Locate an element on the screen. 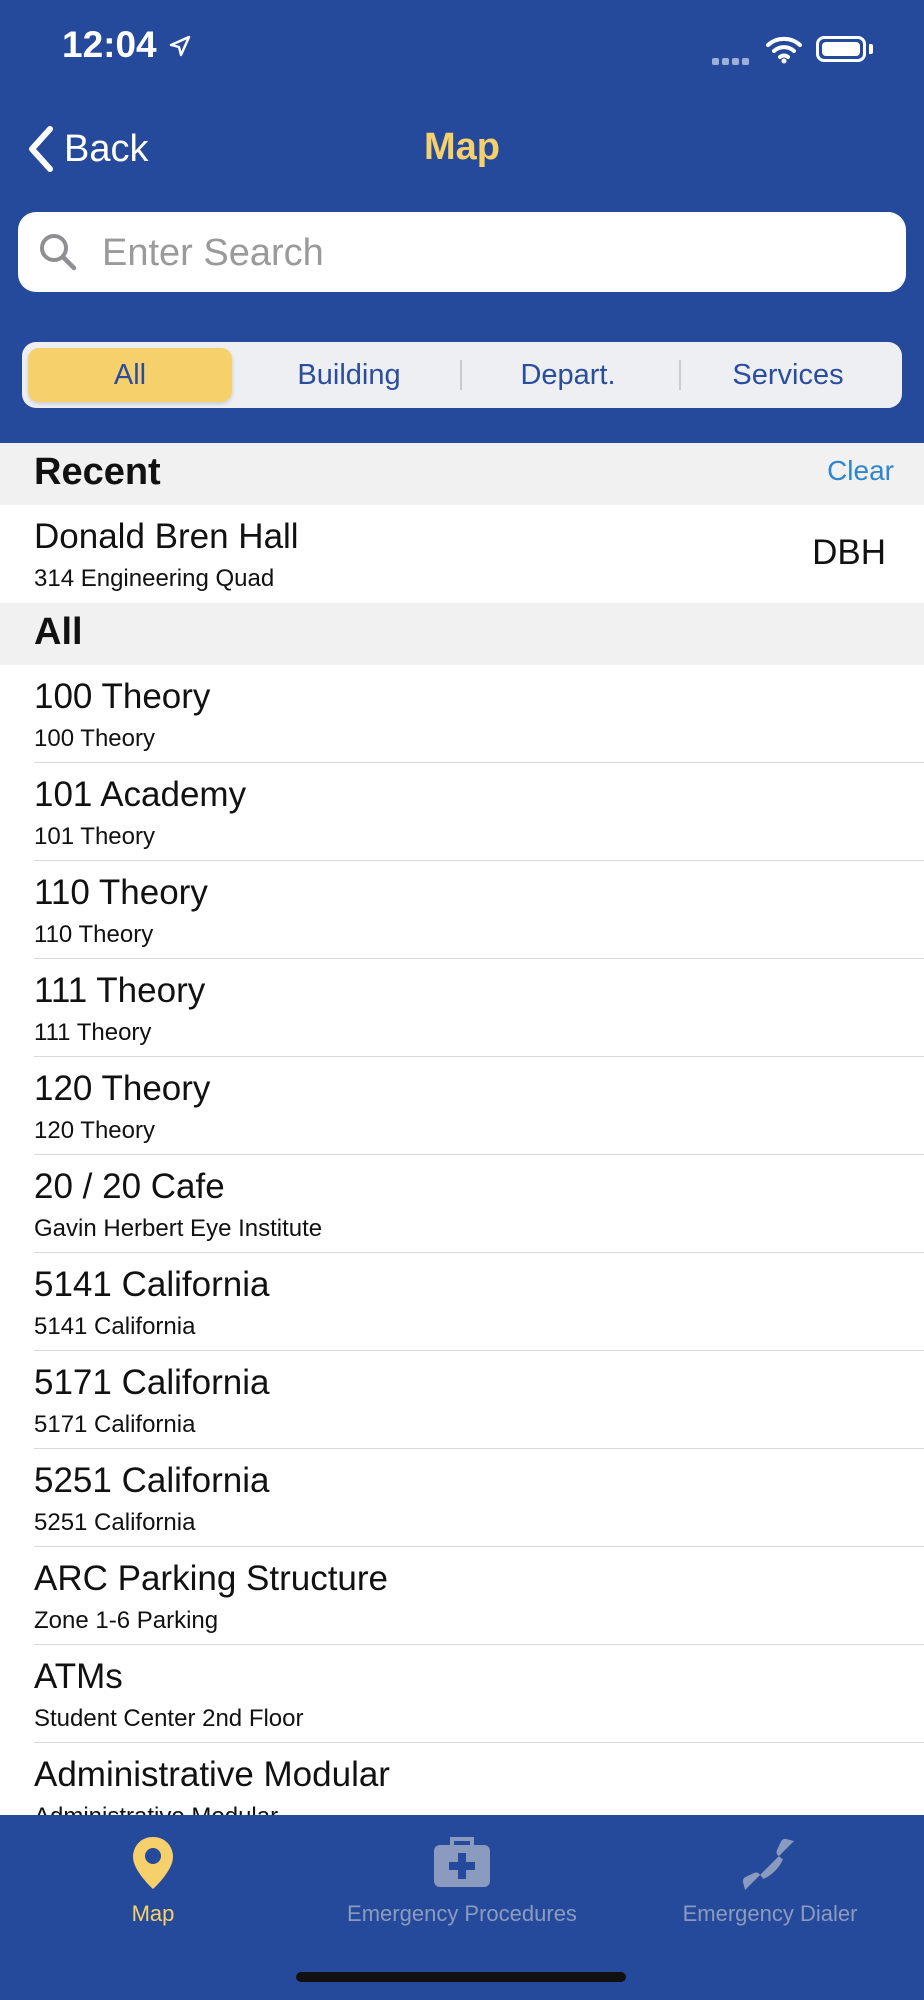  search-input is located at coordinates (492, 253).